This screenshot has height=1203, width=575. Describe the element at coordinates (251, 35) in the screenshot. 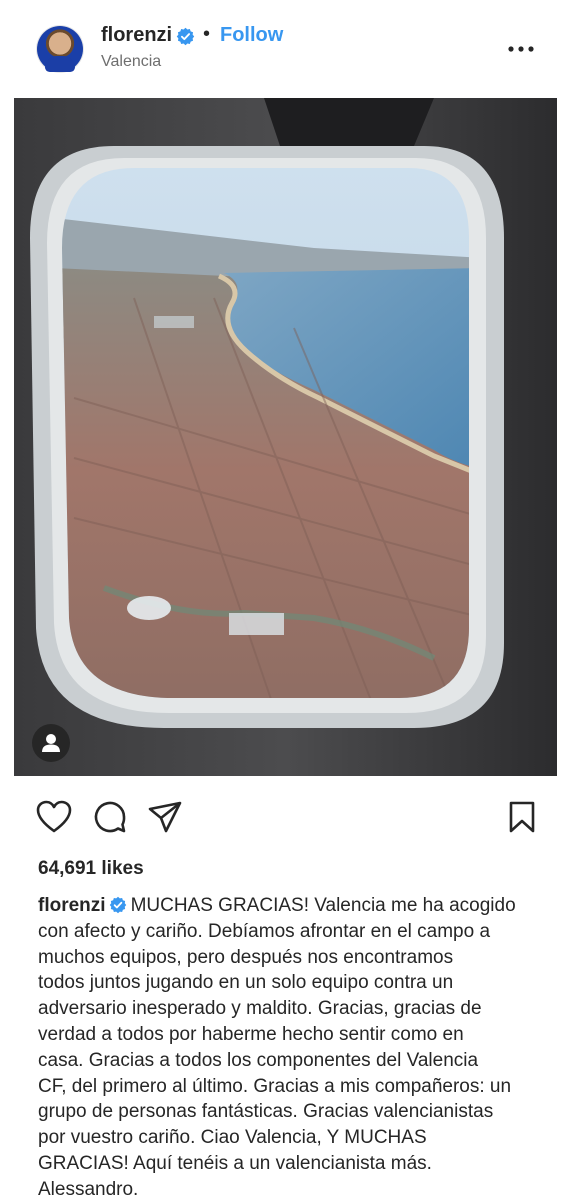

I see `follow-button: Follow` at that location.